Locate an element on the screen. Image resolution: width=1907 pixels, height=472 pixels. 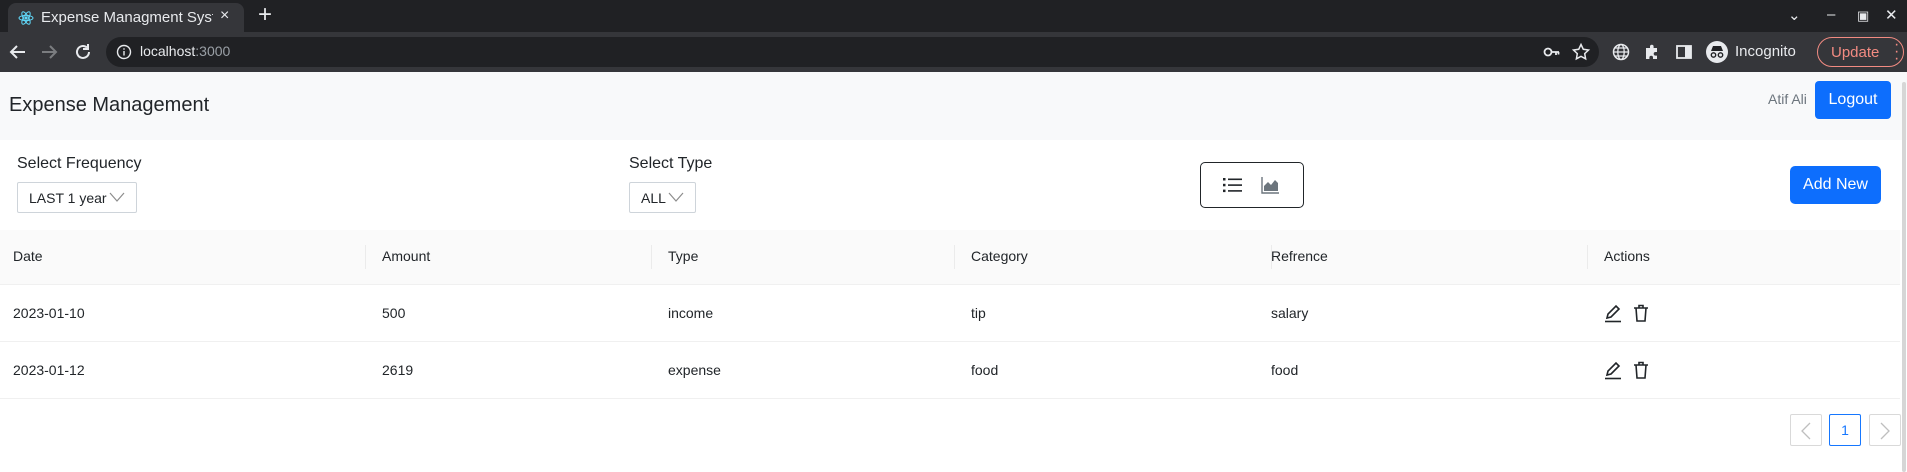
type-select: ALL is located at coordinates (662, 197).